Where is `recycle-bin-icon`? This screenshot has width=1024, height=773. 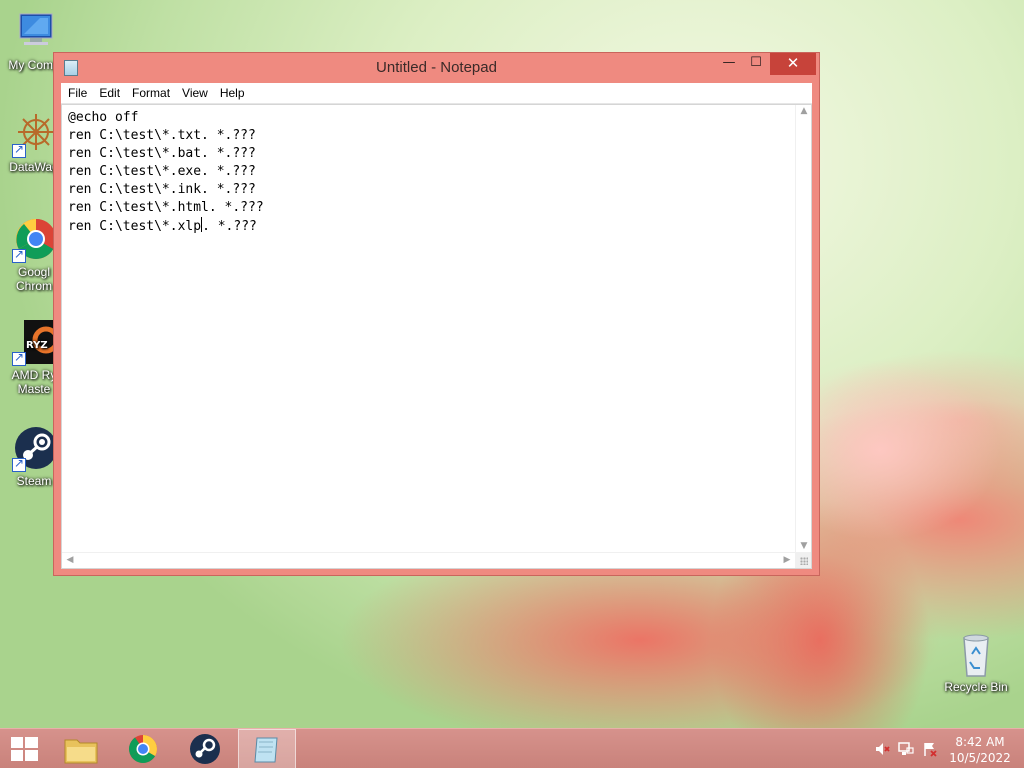 recycle-bin-icon is located at coordinates (976, 654).